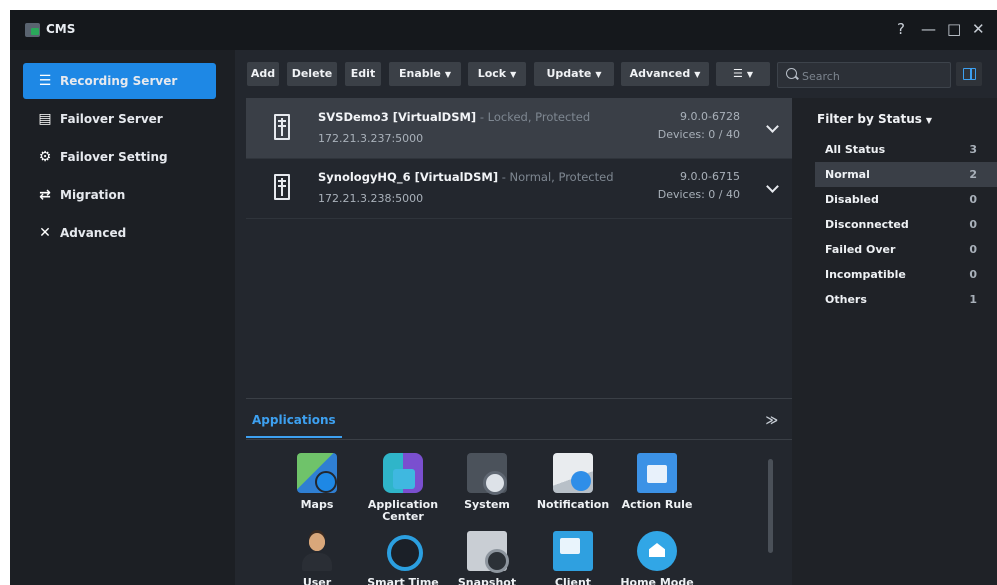  Describe the element at coordinates (906, 174) in the screenshot. I see `filter-item-normal: Normal 2` at that location.